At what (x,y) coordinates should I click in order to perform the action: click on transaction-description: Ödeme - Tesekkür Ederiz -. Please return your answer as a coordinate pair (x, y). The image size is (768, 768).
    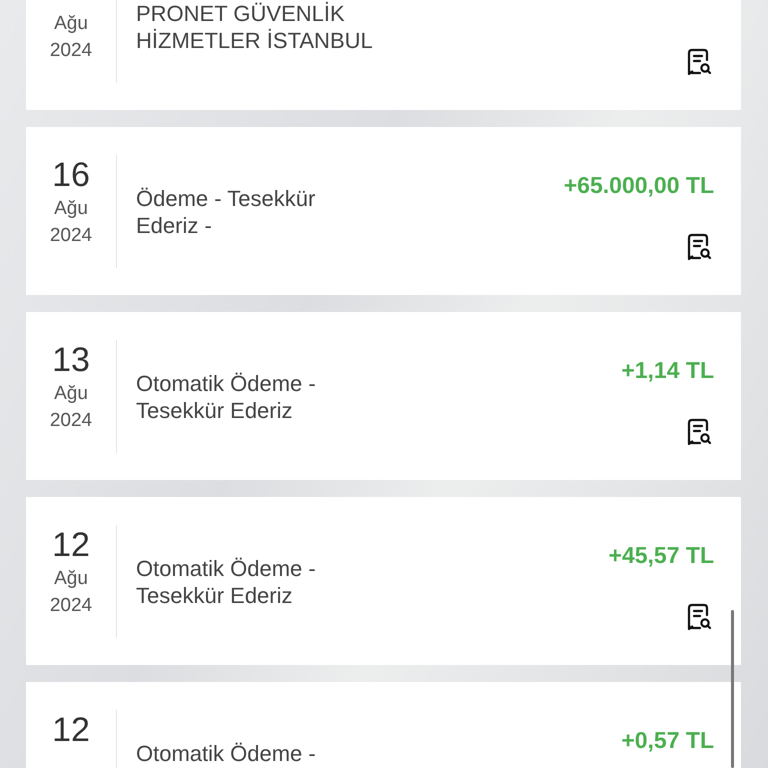
    Looking at the image, I should click on (226, 212).